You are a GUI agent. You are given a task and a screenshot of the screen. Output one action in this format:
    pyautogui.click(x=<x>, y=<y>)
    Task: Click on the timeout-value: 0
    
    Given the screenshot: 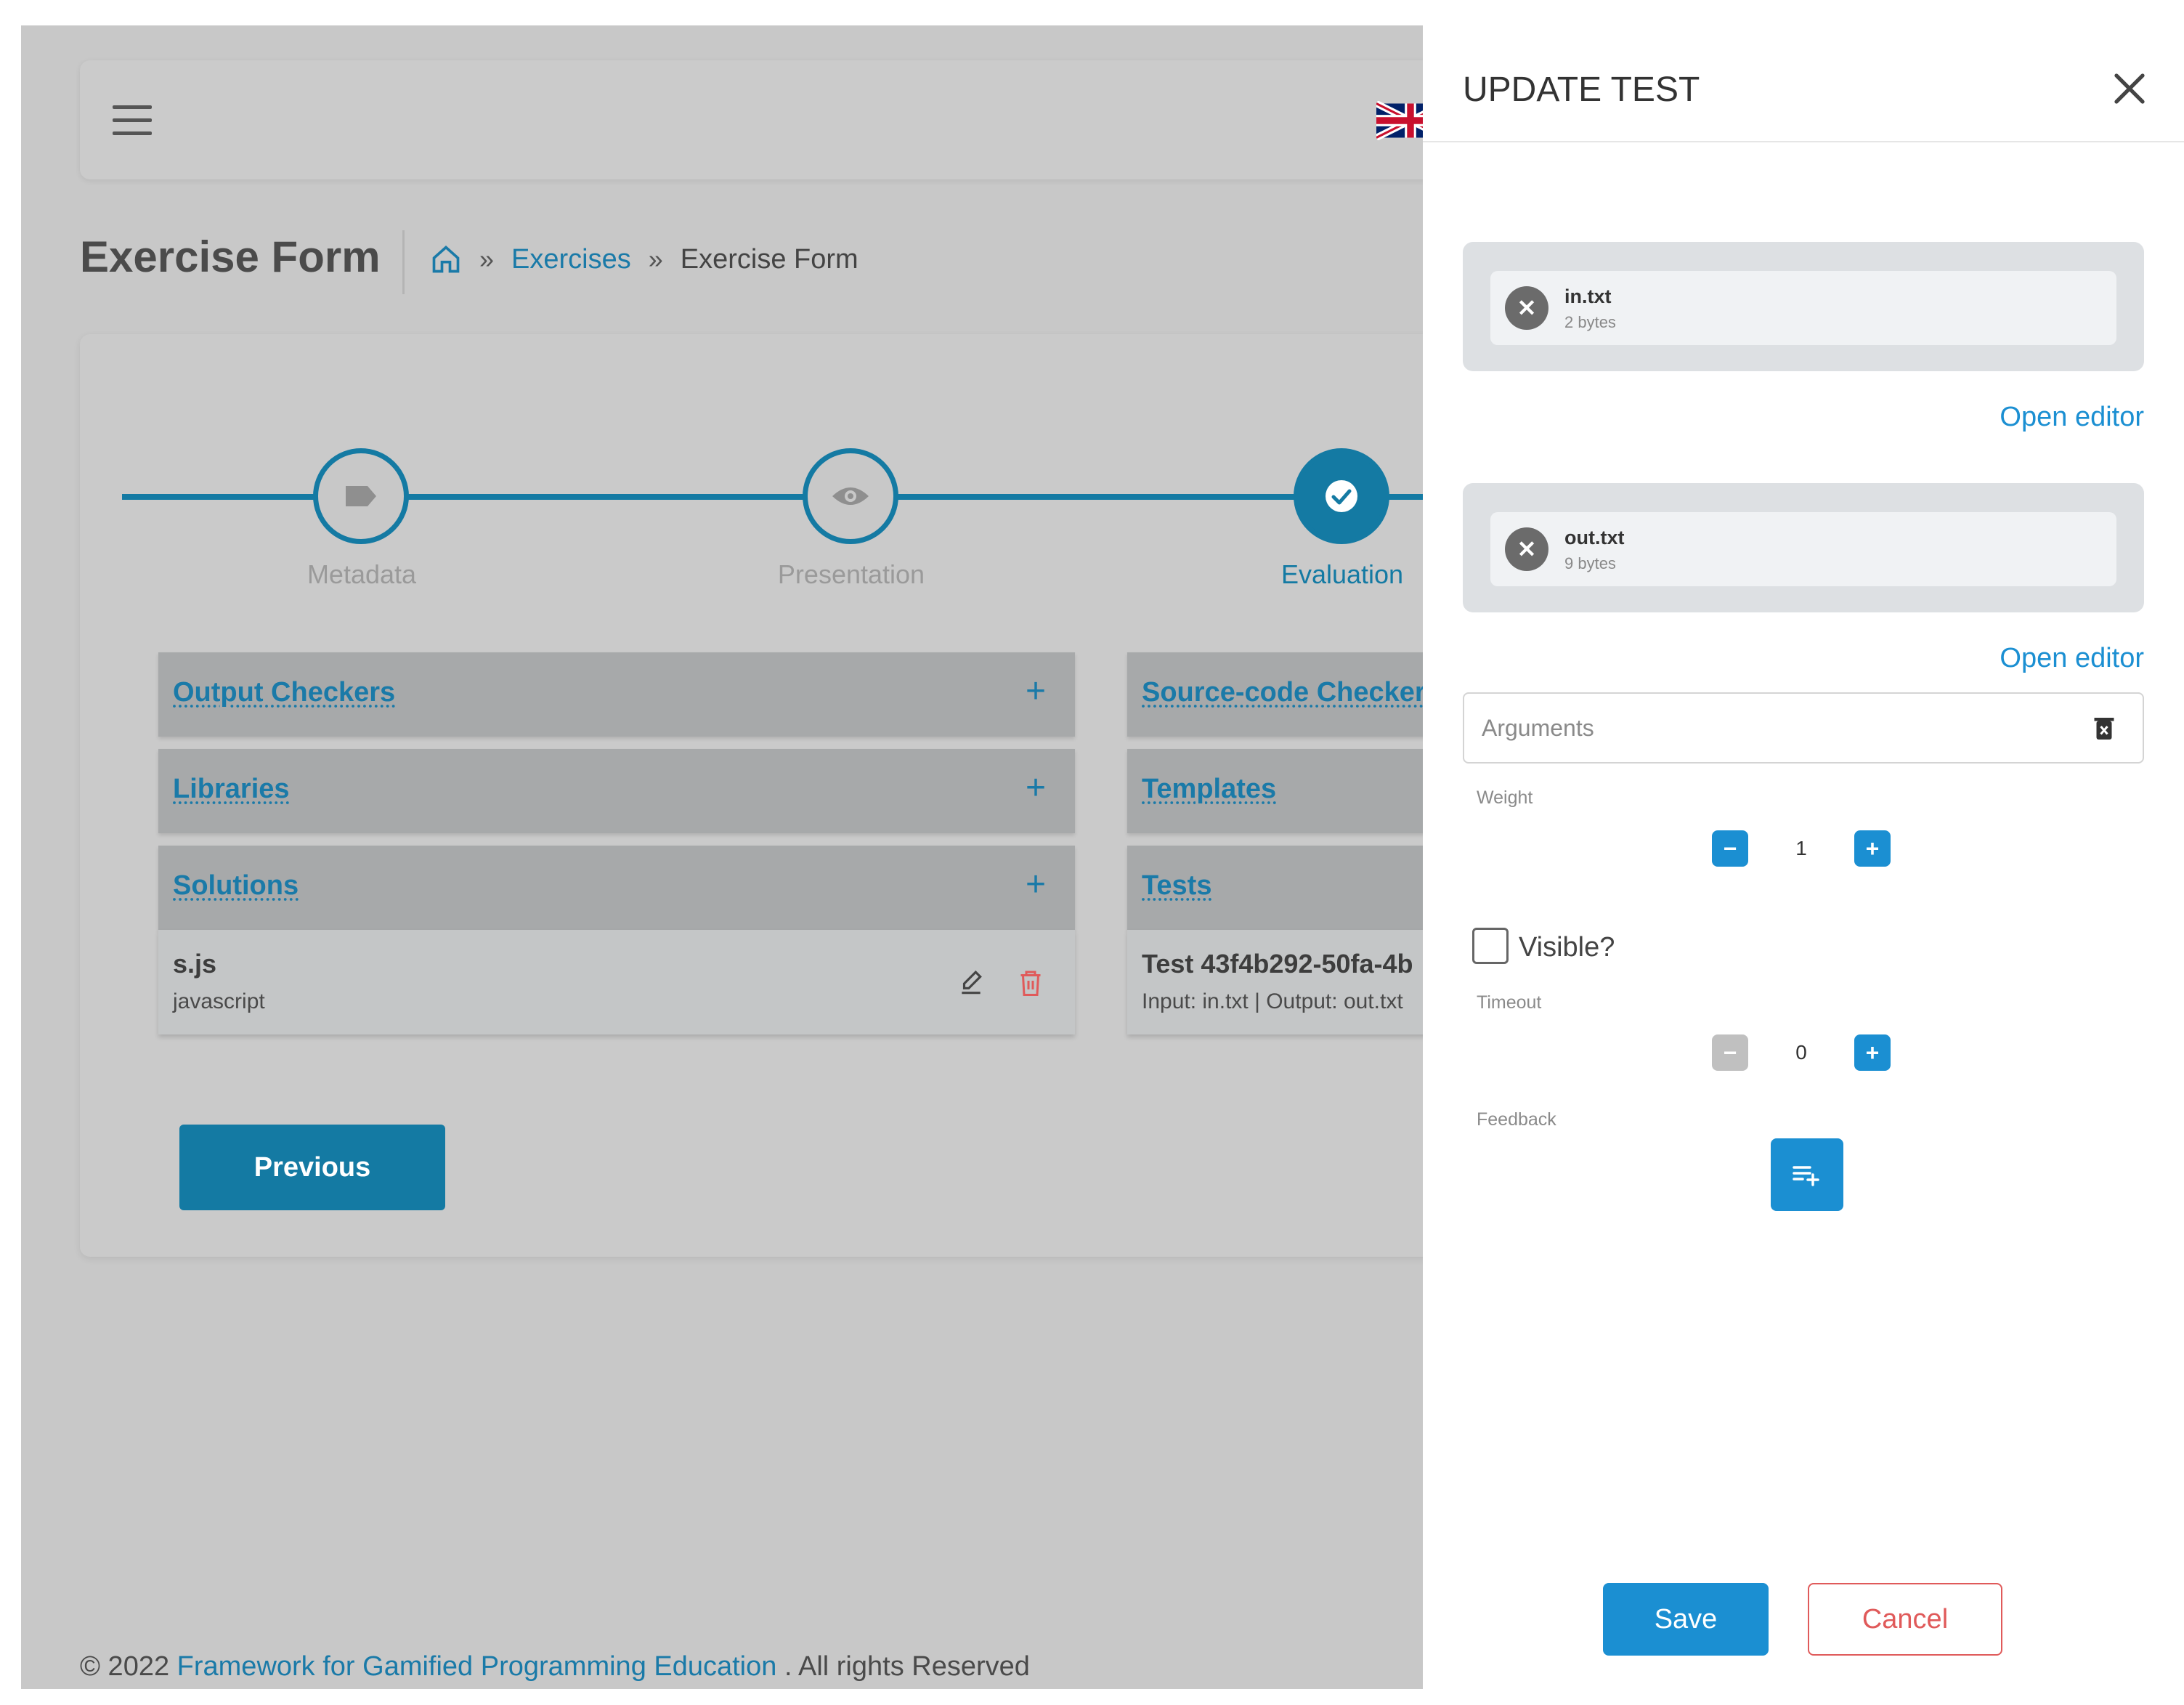 What is the action you would take?
    pyautogui.click(x=1801, y=1052)
    